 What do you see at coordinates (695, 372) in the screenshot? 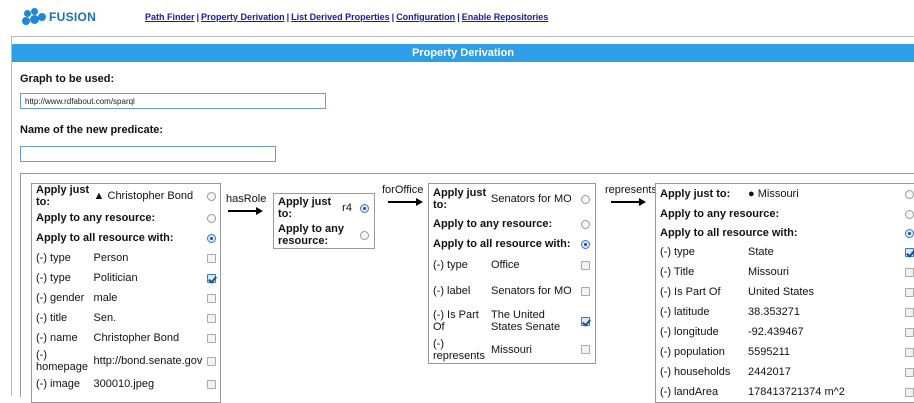
I see `property-name: (-) households` at bounding box center [695, 372].